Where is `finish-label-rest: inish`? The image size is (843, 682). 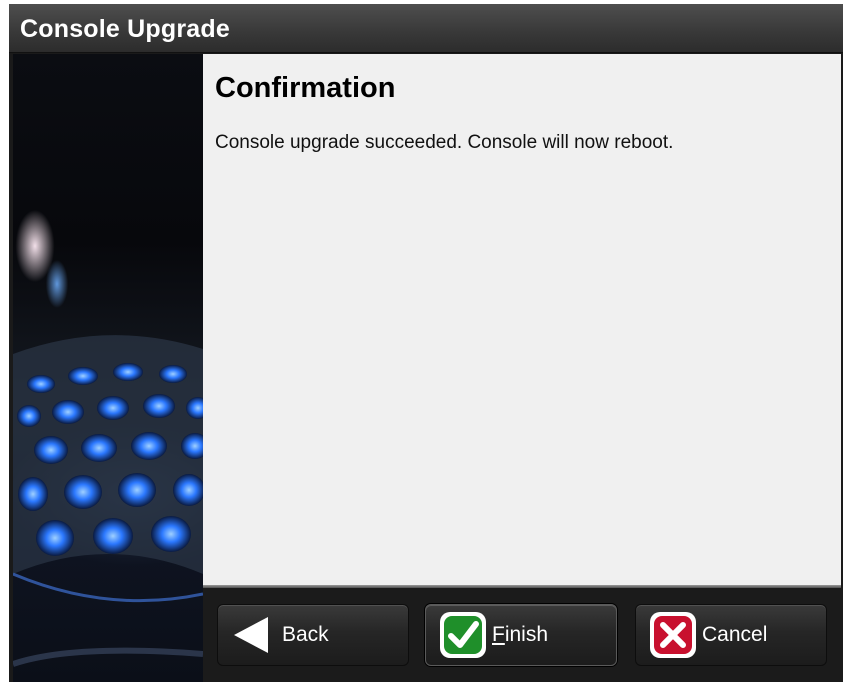 finish-label-rest: inish is located at coordinates (526, 634).